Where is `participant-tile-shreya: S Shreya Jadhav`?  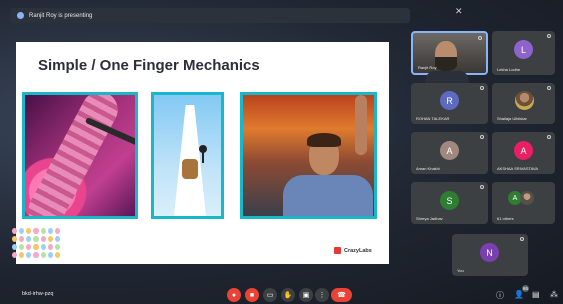 participant-tile-shreya: S Shreya Jadhav is located at coordinates (449, 203).